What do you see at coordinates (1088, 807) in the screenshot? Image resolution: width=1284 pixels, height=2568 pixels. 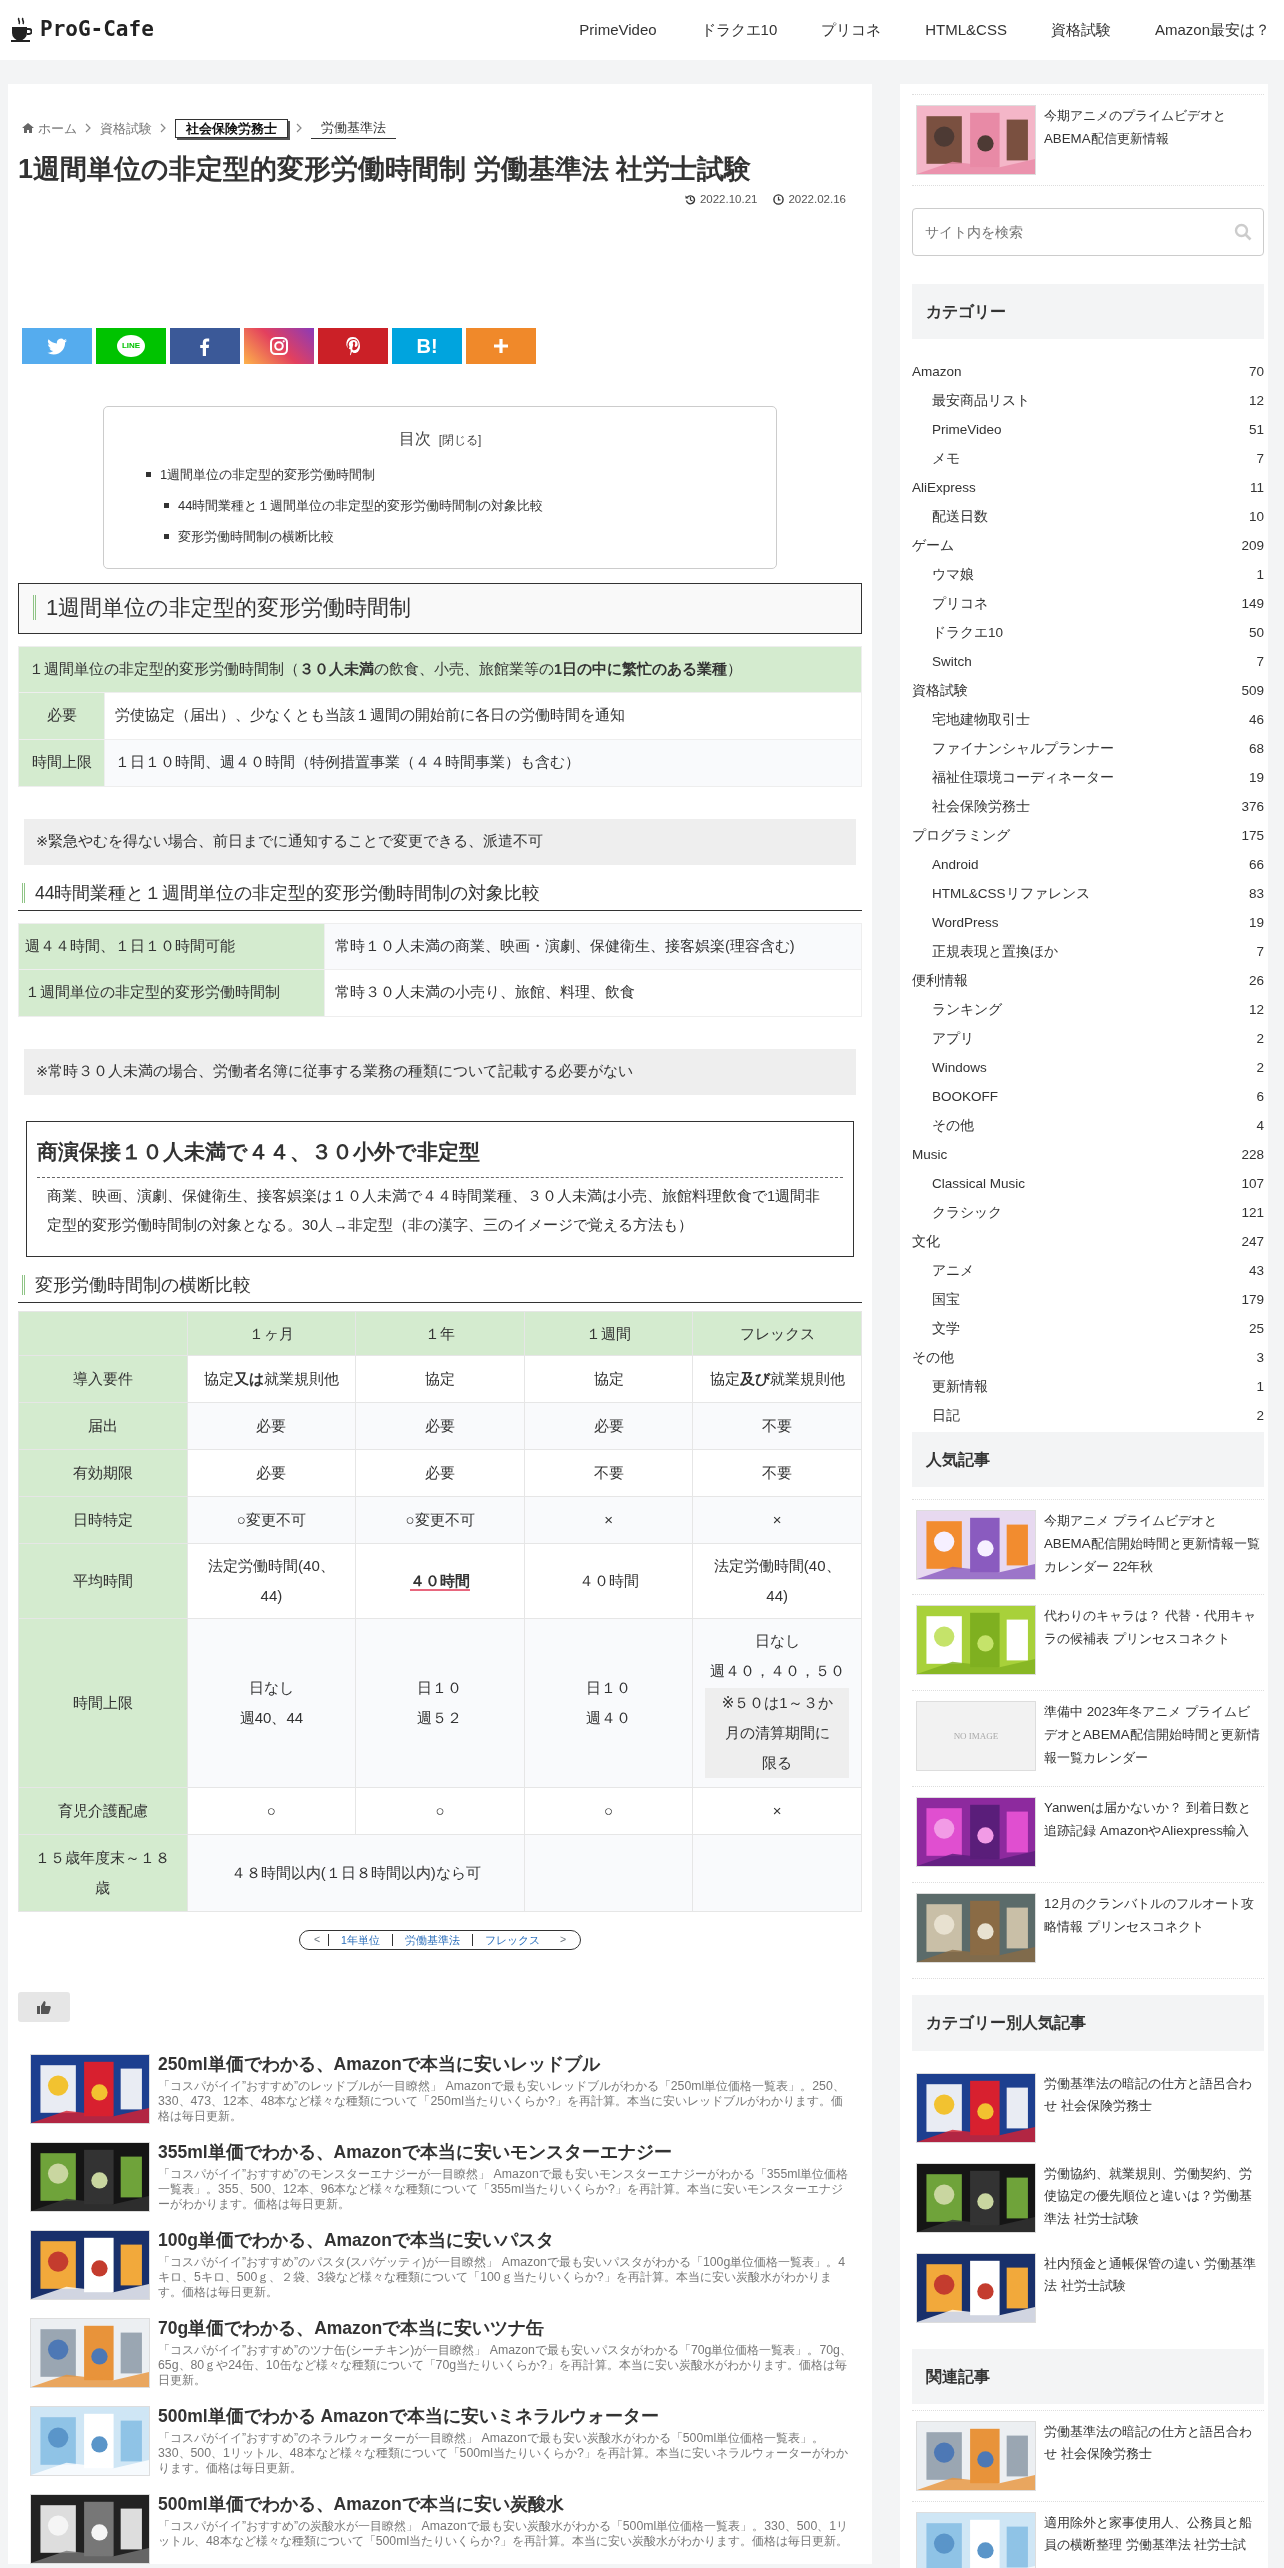 I see `category-link: 社会保険労務士 376` at bounding box center [1088, 807].